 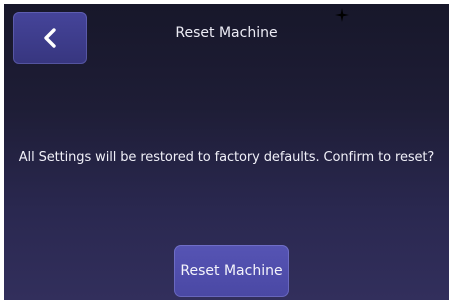 I want to click on cursor-crosshair-icon, so click(x=342, y=14).